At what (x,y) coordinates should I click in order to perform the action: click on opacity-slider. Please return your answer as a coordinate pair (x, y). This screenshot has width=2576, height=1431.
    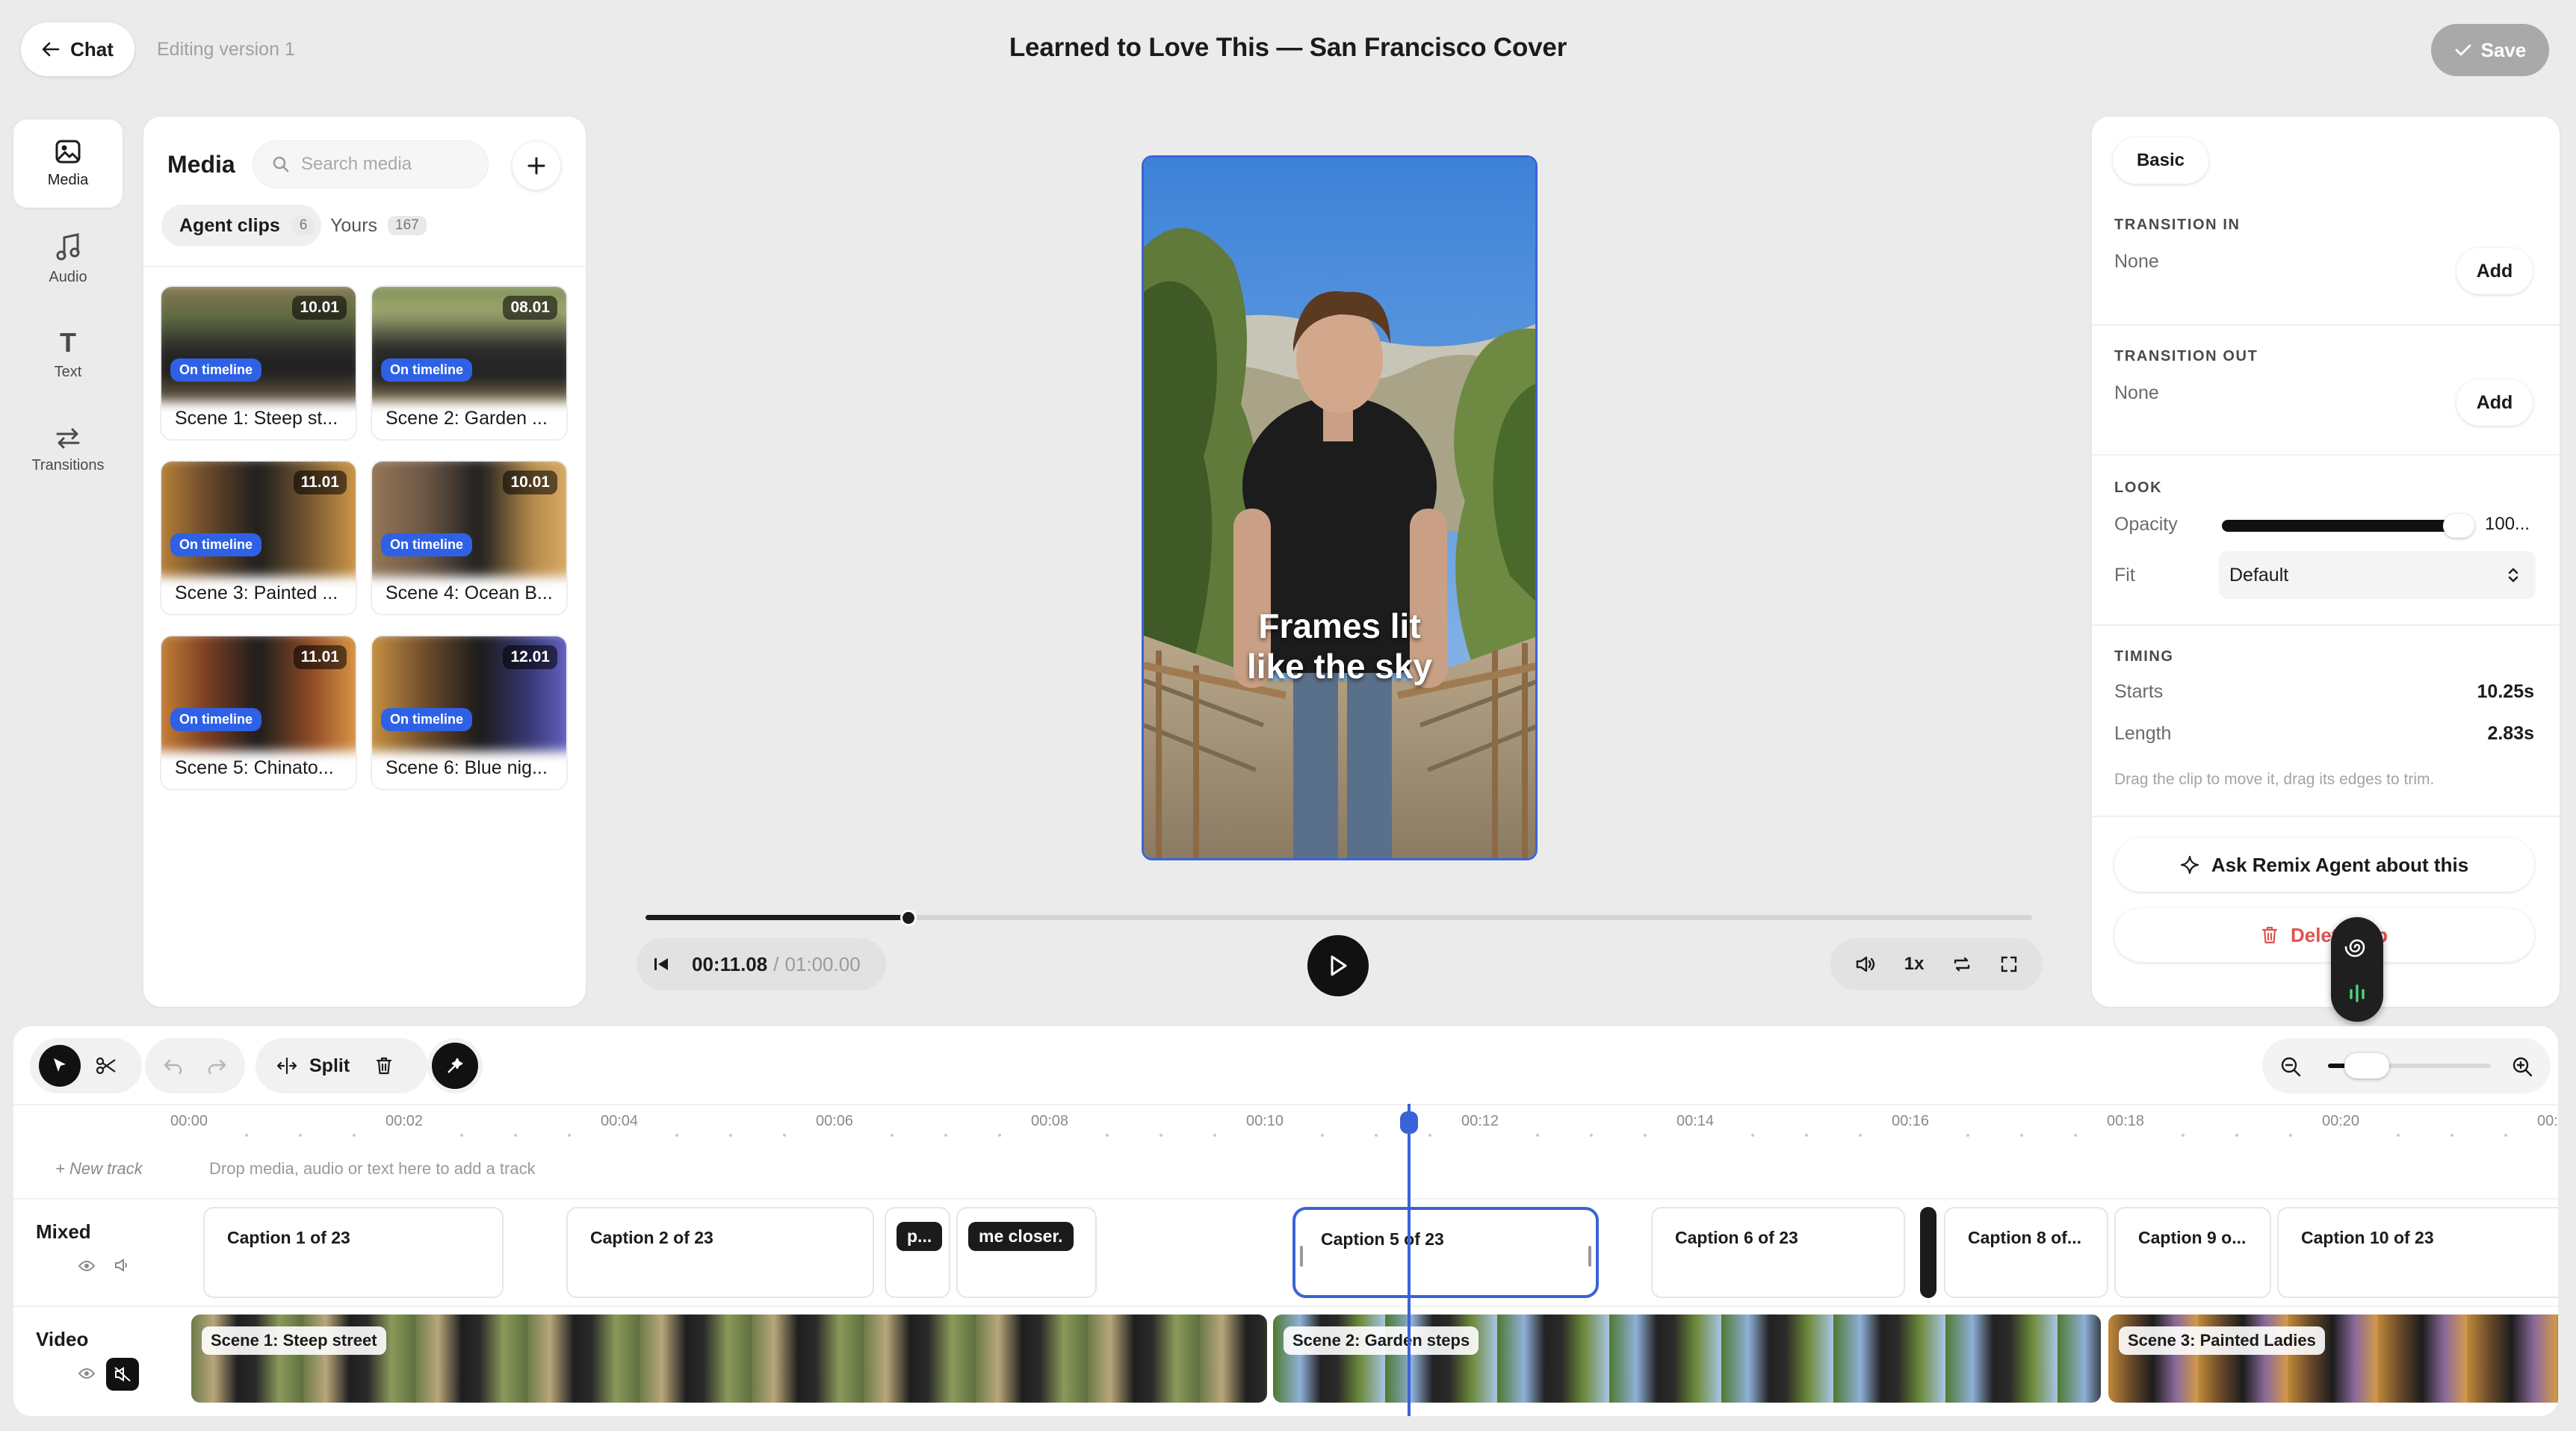
    Looking at the image, I should click on (2345, 526).